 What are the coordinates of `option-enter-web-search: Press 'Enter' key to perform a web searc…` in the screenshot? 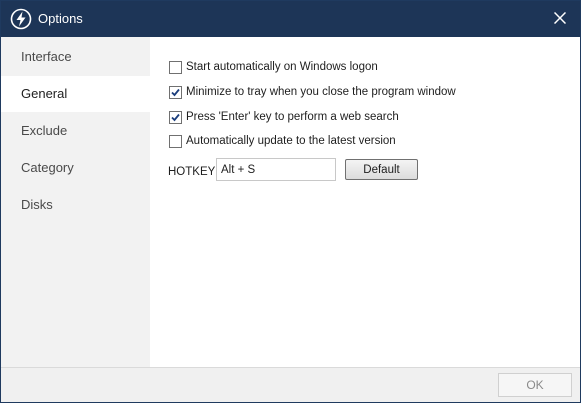 It's located at (284, 117).